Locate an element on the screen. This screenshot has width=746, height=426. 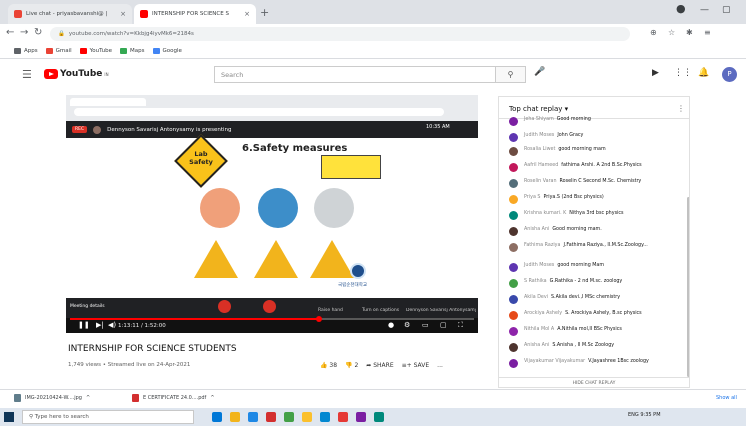
settings-icon: ⚙ is located at coordinates (407, 325).